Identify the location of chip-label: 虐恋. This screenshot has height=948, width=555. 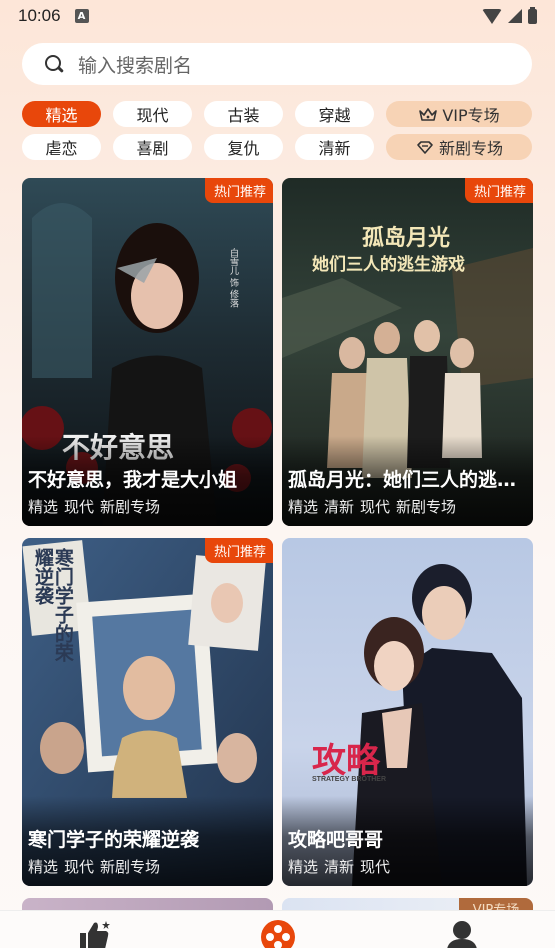
(61, 148).